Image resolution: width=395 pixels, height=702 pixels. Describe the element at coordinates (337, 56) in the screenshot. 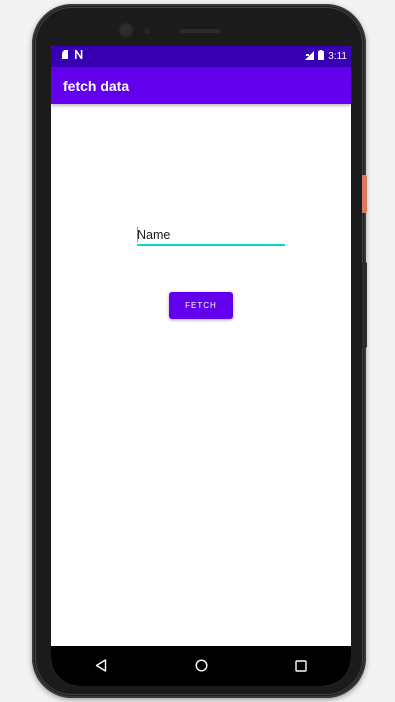

I see `status-time: 3:11` at that location.